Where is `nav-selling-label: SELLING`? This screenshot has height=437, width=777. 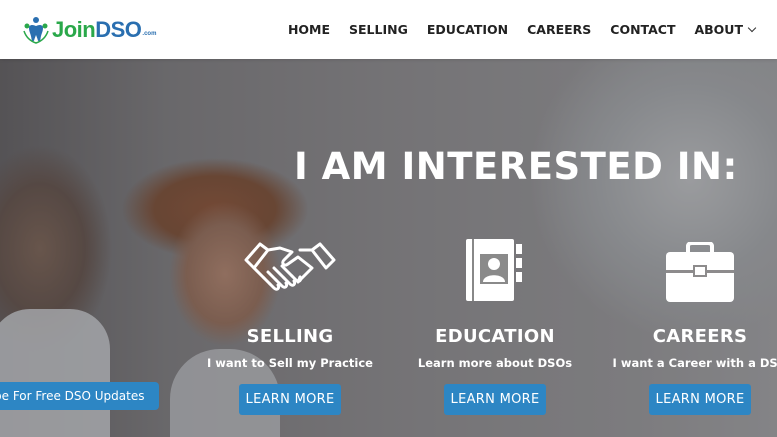 nav-selling-label: SELLING is located at coordinates (378, 29).